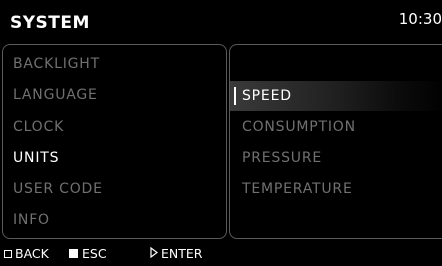 This screenshot has height=266, width=442. Describe the element at coordinates (235, 96) in the screenshot. I see `selection-cursor` at that location.